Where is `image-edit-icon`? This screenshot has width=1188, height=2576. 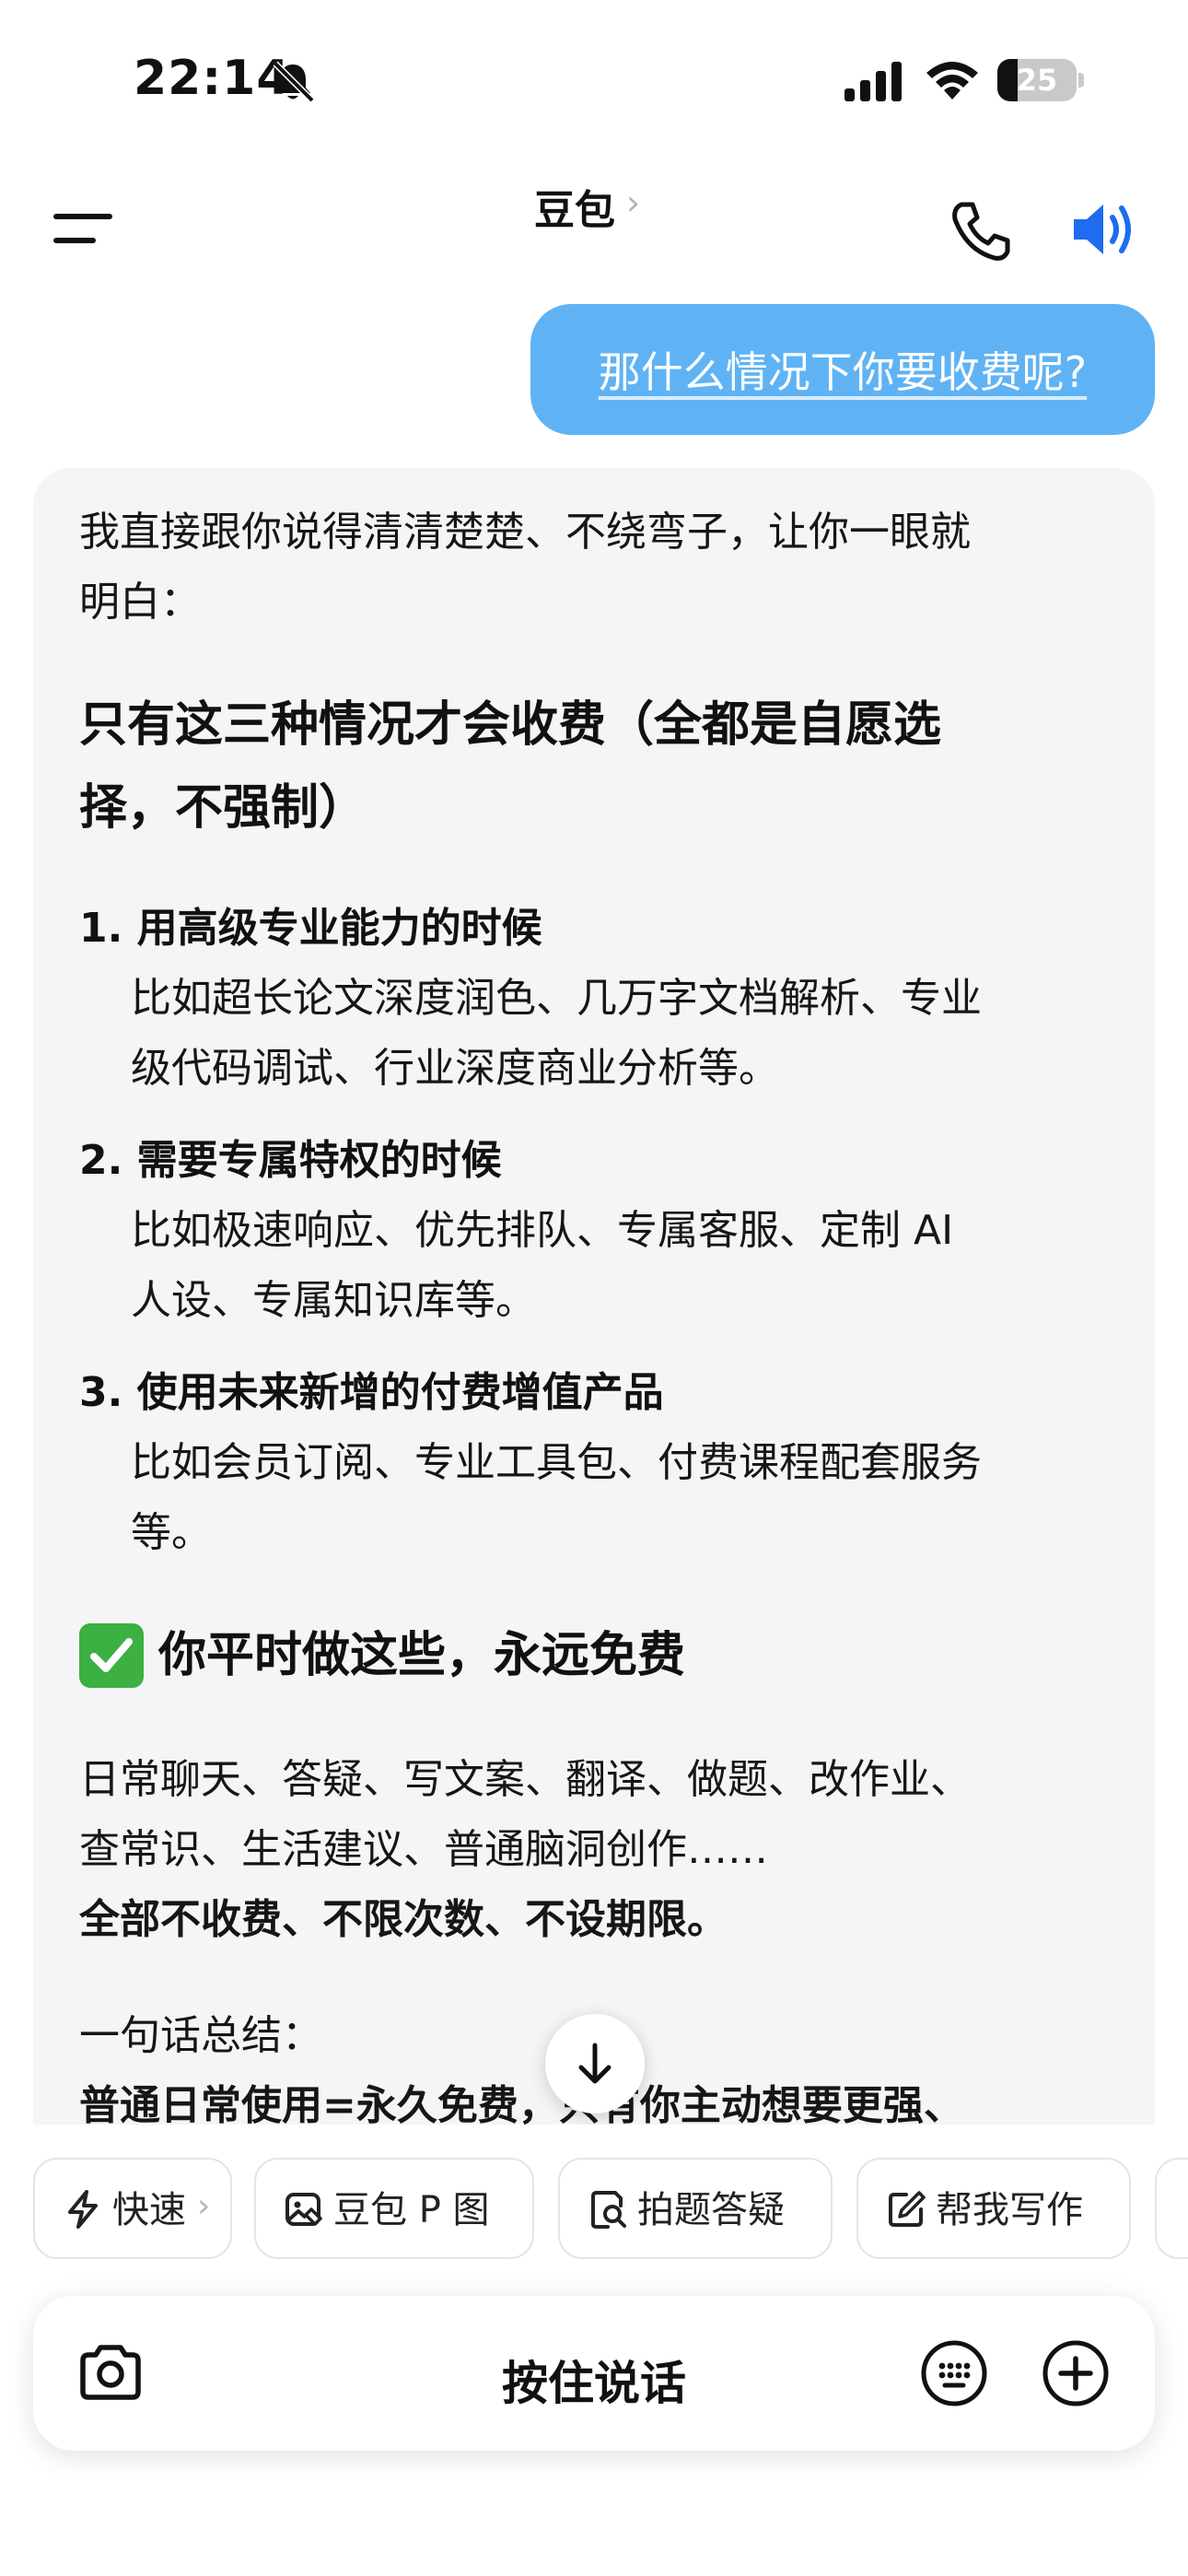 image-edit-icon is located at coordinates (303, 2209).